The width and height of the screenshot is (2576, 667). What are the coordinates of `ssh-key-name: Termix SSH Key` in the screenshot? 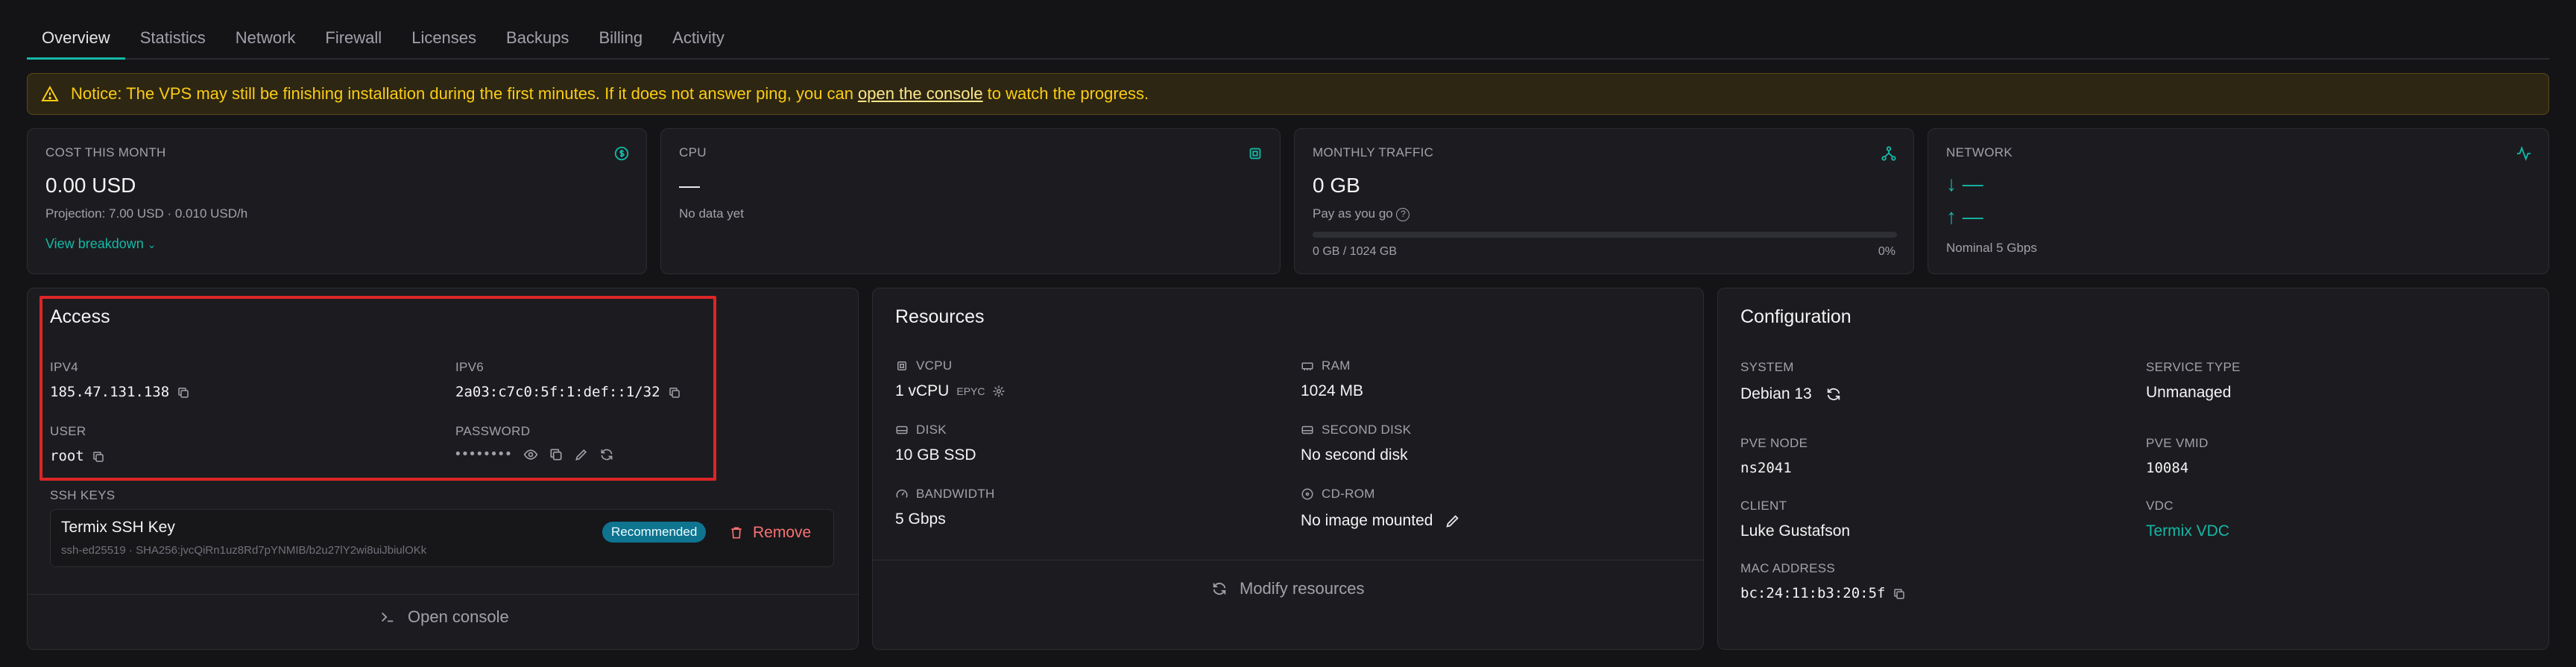 It's located at (118, 528).